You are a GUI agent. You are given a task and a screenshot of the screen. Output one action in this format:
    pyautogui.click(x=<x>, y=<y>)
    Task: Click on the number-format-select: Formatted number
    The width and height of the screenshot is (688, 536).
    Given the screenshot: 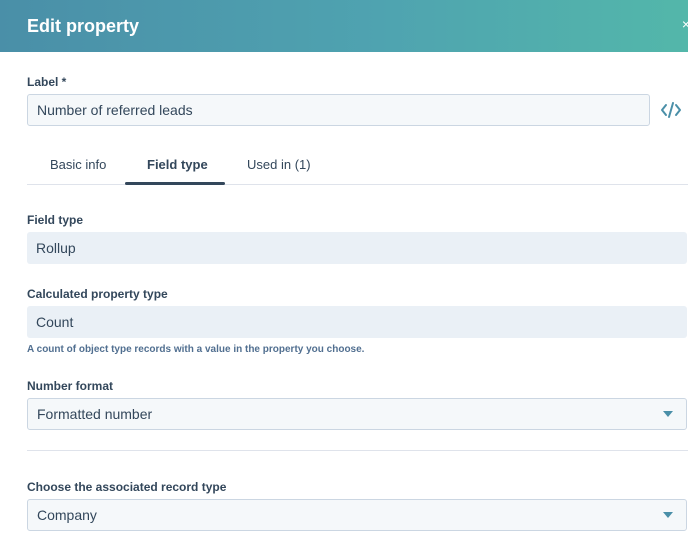 What is the action you would take?
    pyautogui.click(x=357, y=414)
    